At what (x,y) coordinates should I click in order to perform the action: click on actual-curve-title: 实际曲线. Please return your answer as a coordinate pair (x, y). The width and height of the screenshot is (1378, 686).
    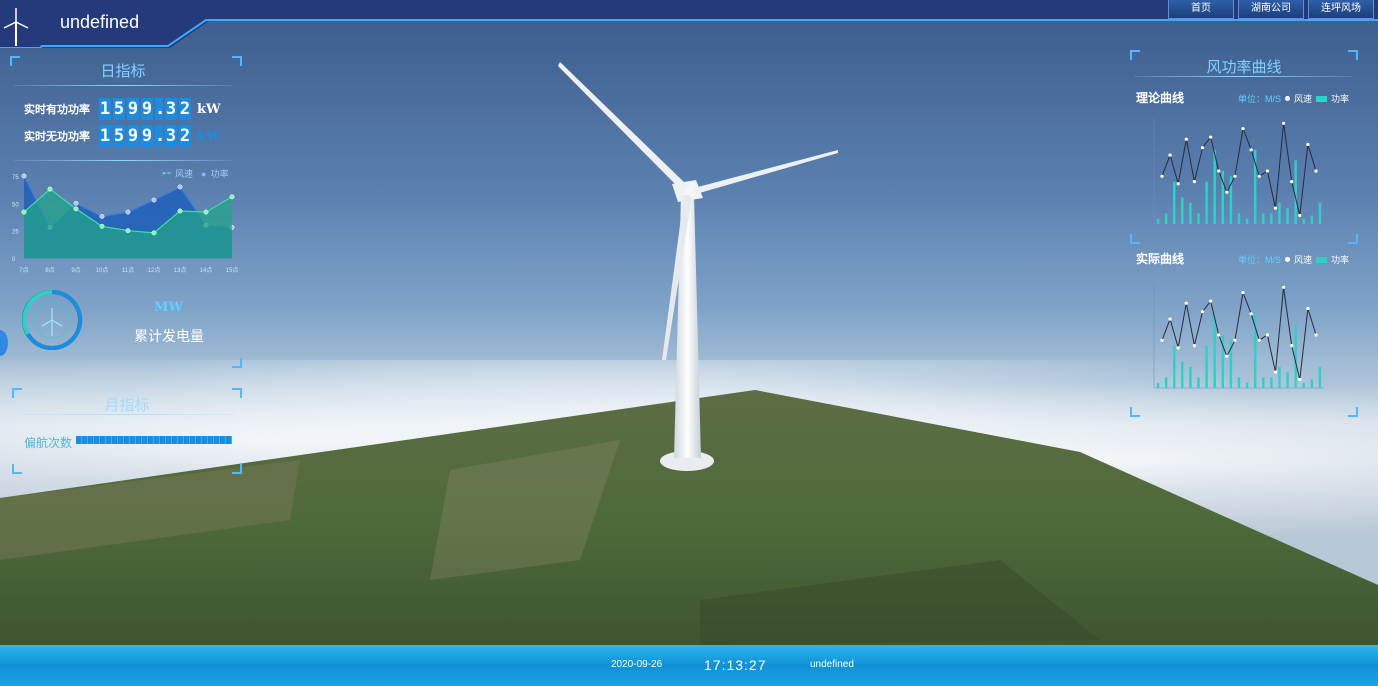
    Looking at the image, I should click on (1160, 259).